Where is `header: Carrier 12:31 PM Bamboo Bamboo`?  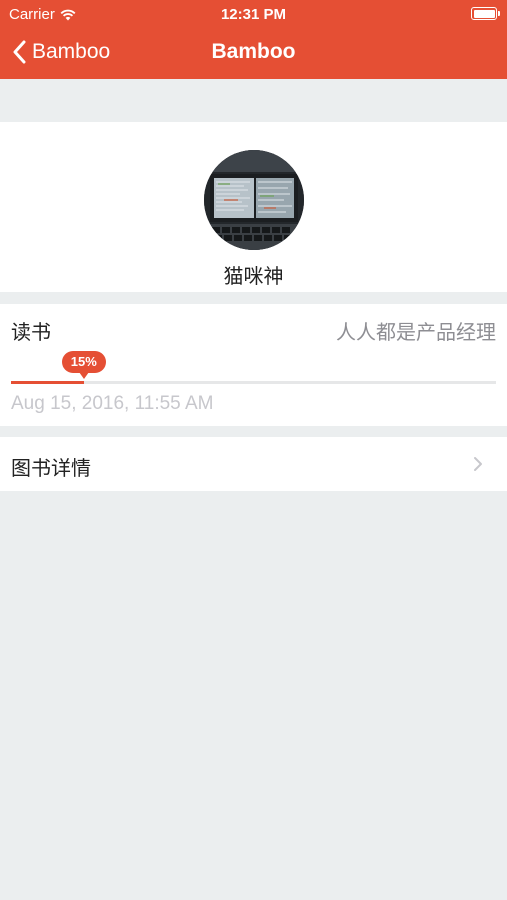 header: Carrier 12:31 PM Bamboo Bamboo is located at coordinates (253, 39).